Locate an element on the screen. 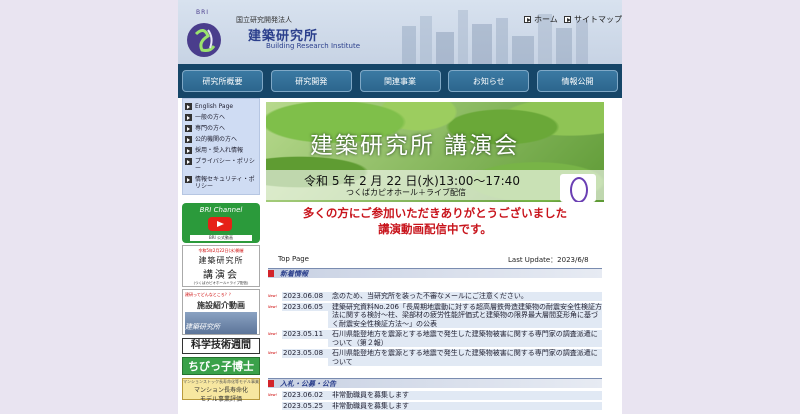 This screenshot has height=414, width=800. sidebar-item-expert: 専門の方へ is located at coordinates (221, 128).